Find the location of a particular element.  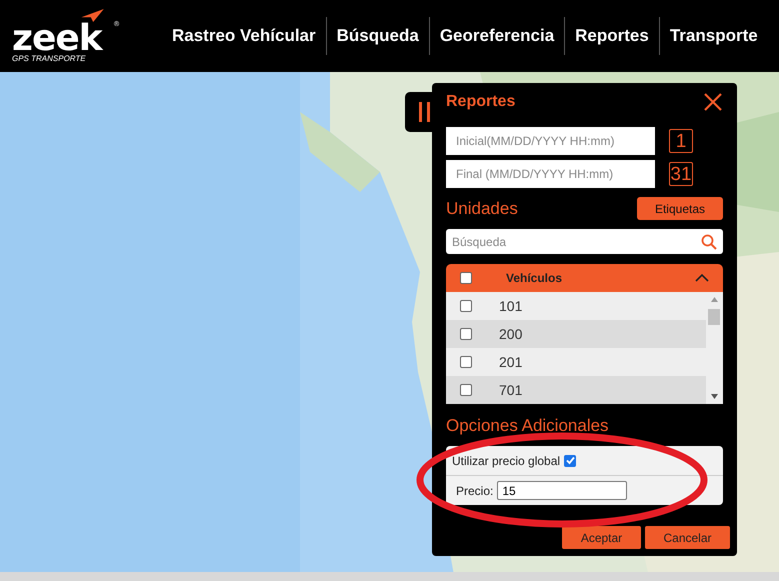

column-header: Vehículos is located at coordinates (534, 278).